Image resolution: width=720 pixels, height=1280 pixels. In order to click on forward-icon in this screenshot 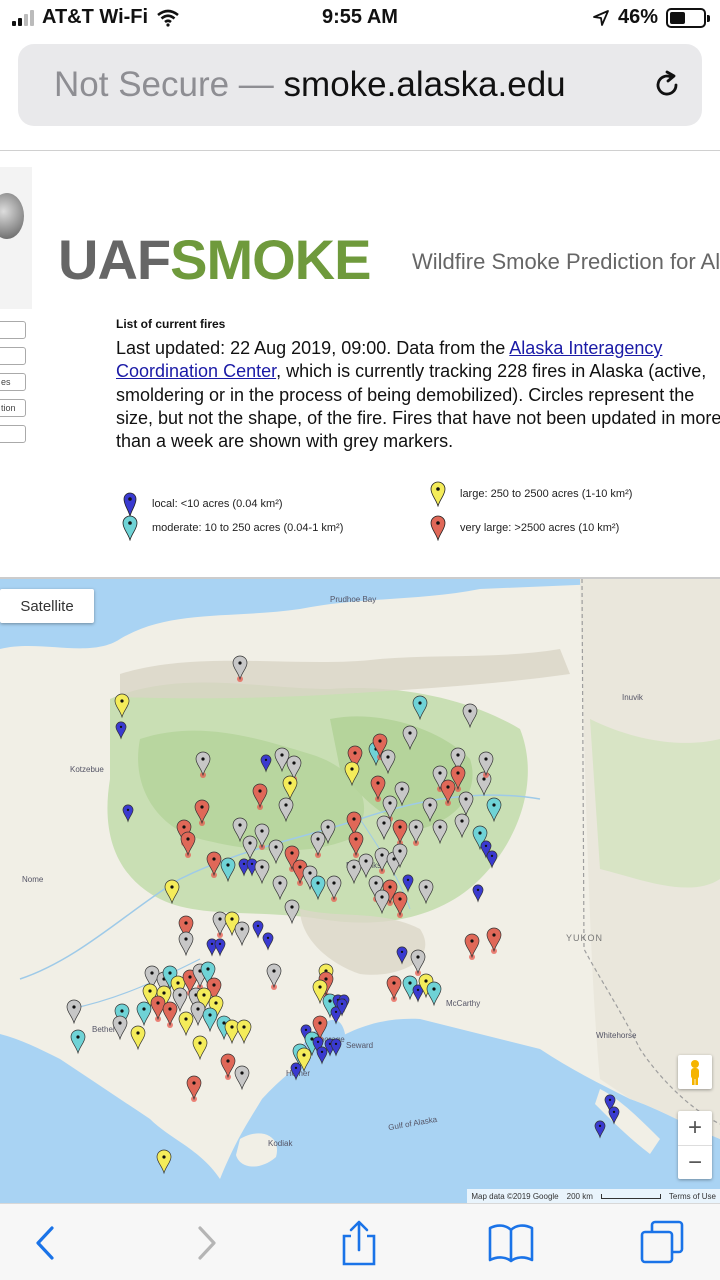, I will do `click(205, 1243)`.